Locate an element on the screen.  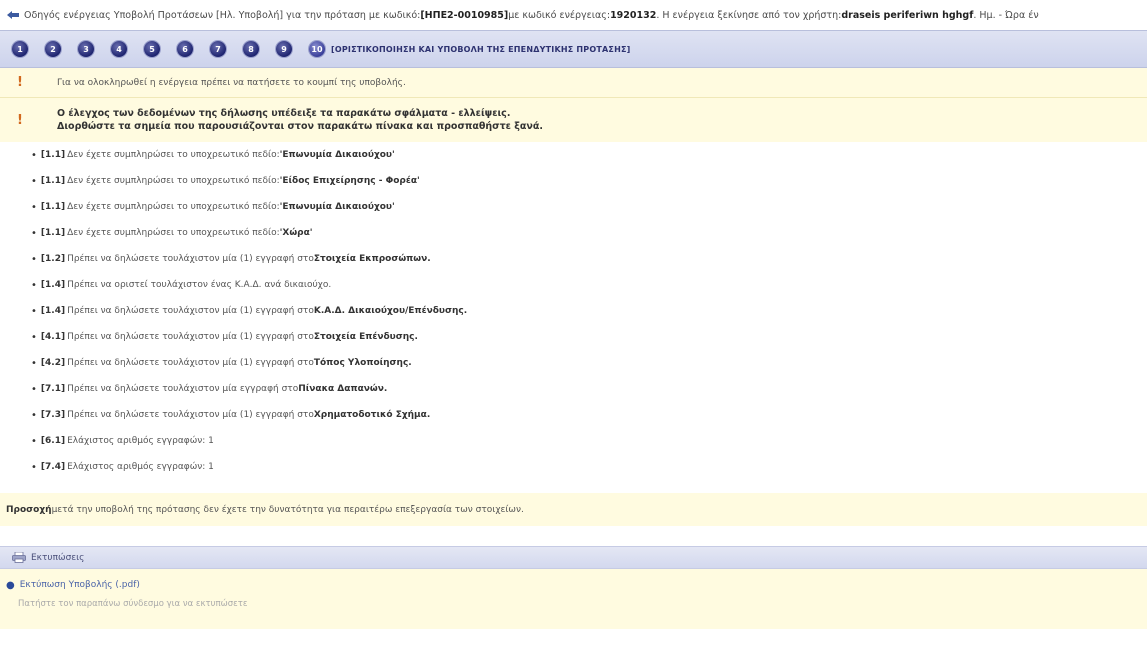
user-name: draseis periferiwn hghgf is located at coordinates (907, 15).